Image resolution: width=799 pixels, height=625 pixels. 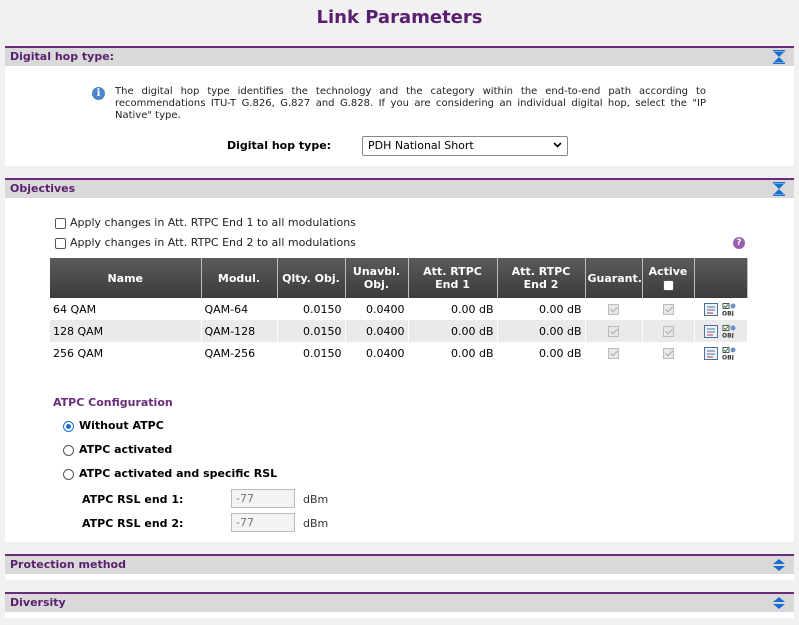 What do you see at coordinates (452, 284) in the screenshot?
I see `col-att1-l2: End 1` at bounding box center [452, 284].